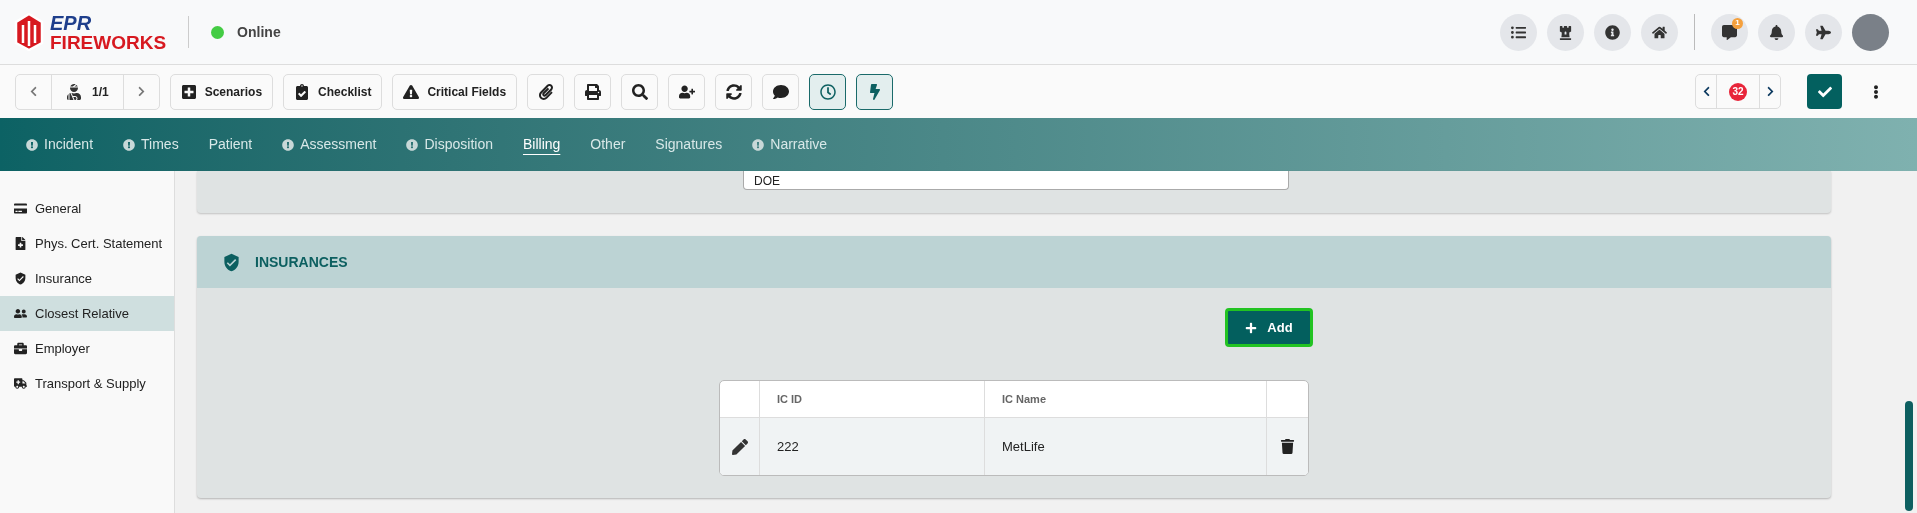 The image size is (1917, 513). What do you see at coordinates (259, 32) in the screenshot?
I see `status-label: Online` at bounding box center [259, 32].